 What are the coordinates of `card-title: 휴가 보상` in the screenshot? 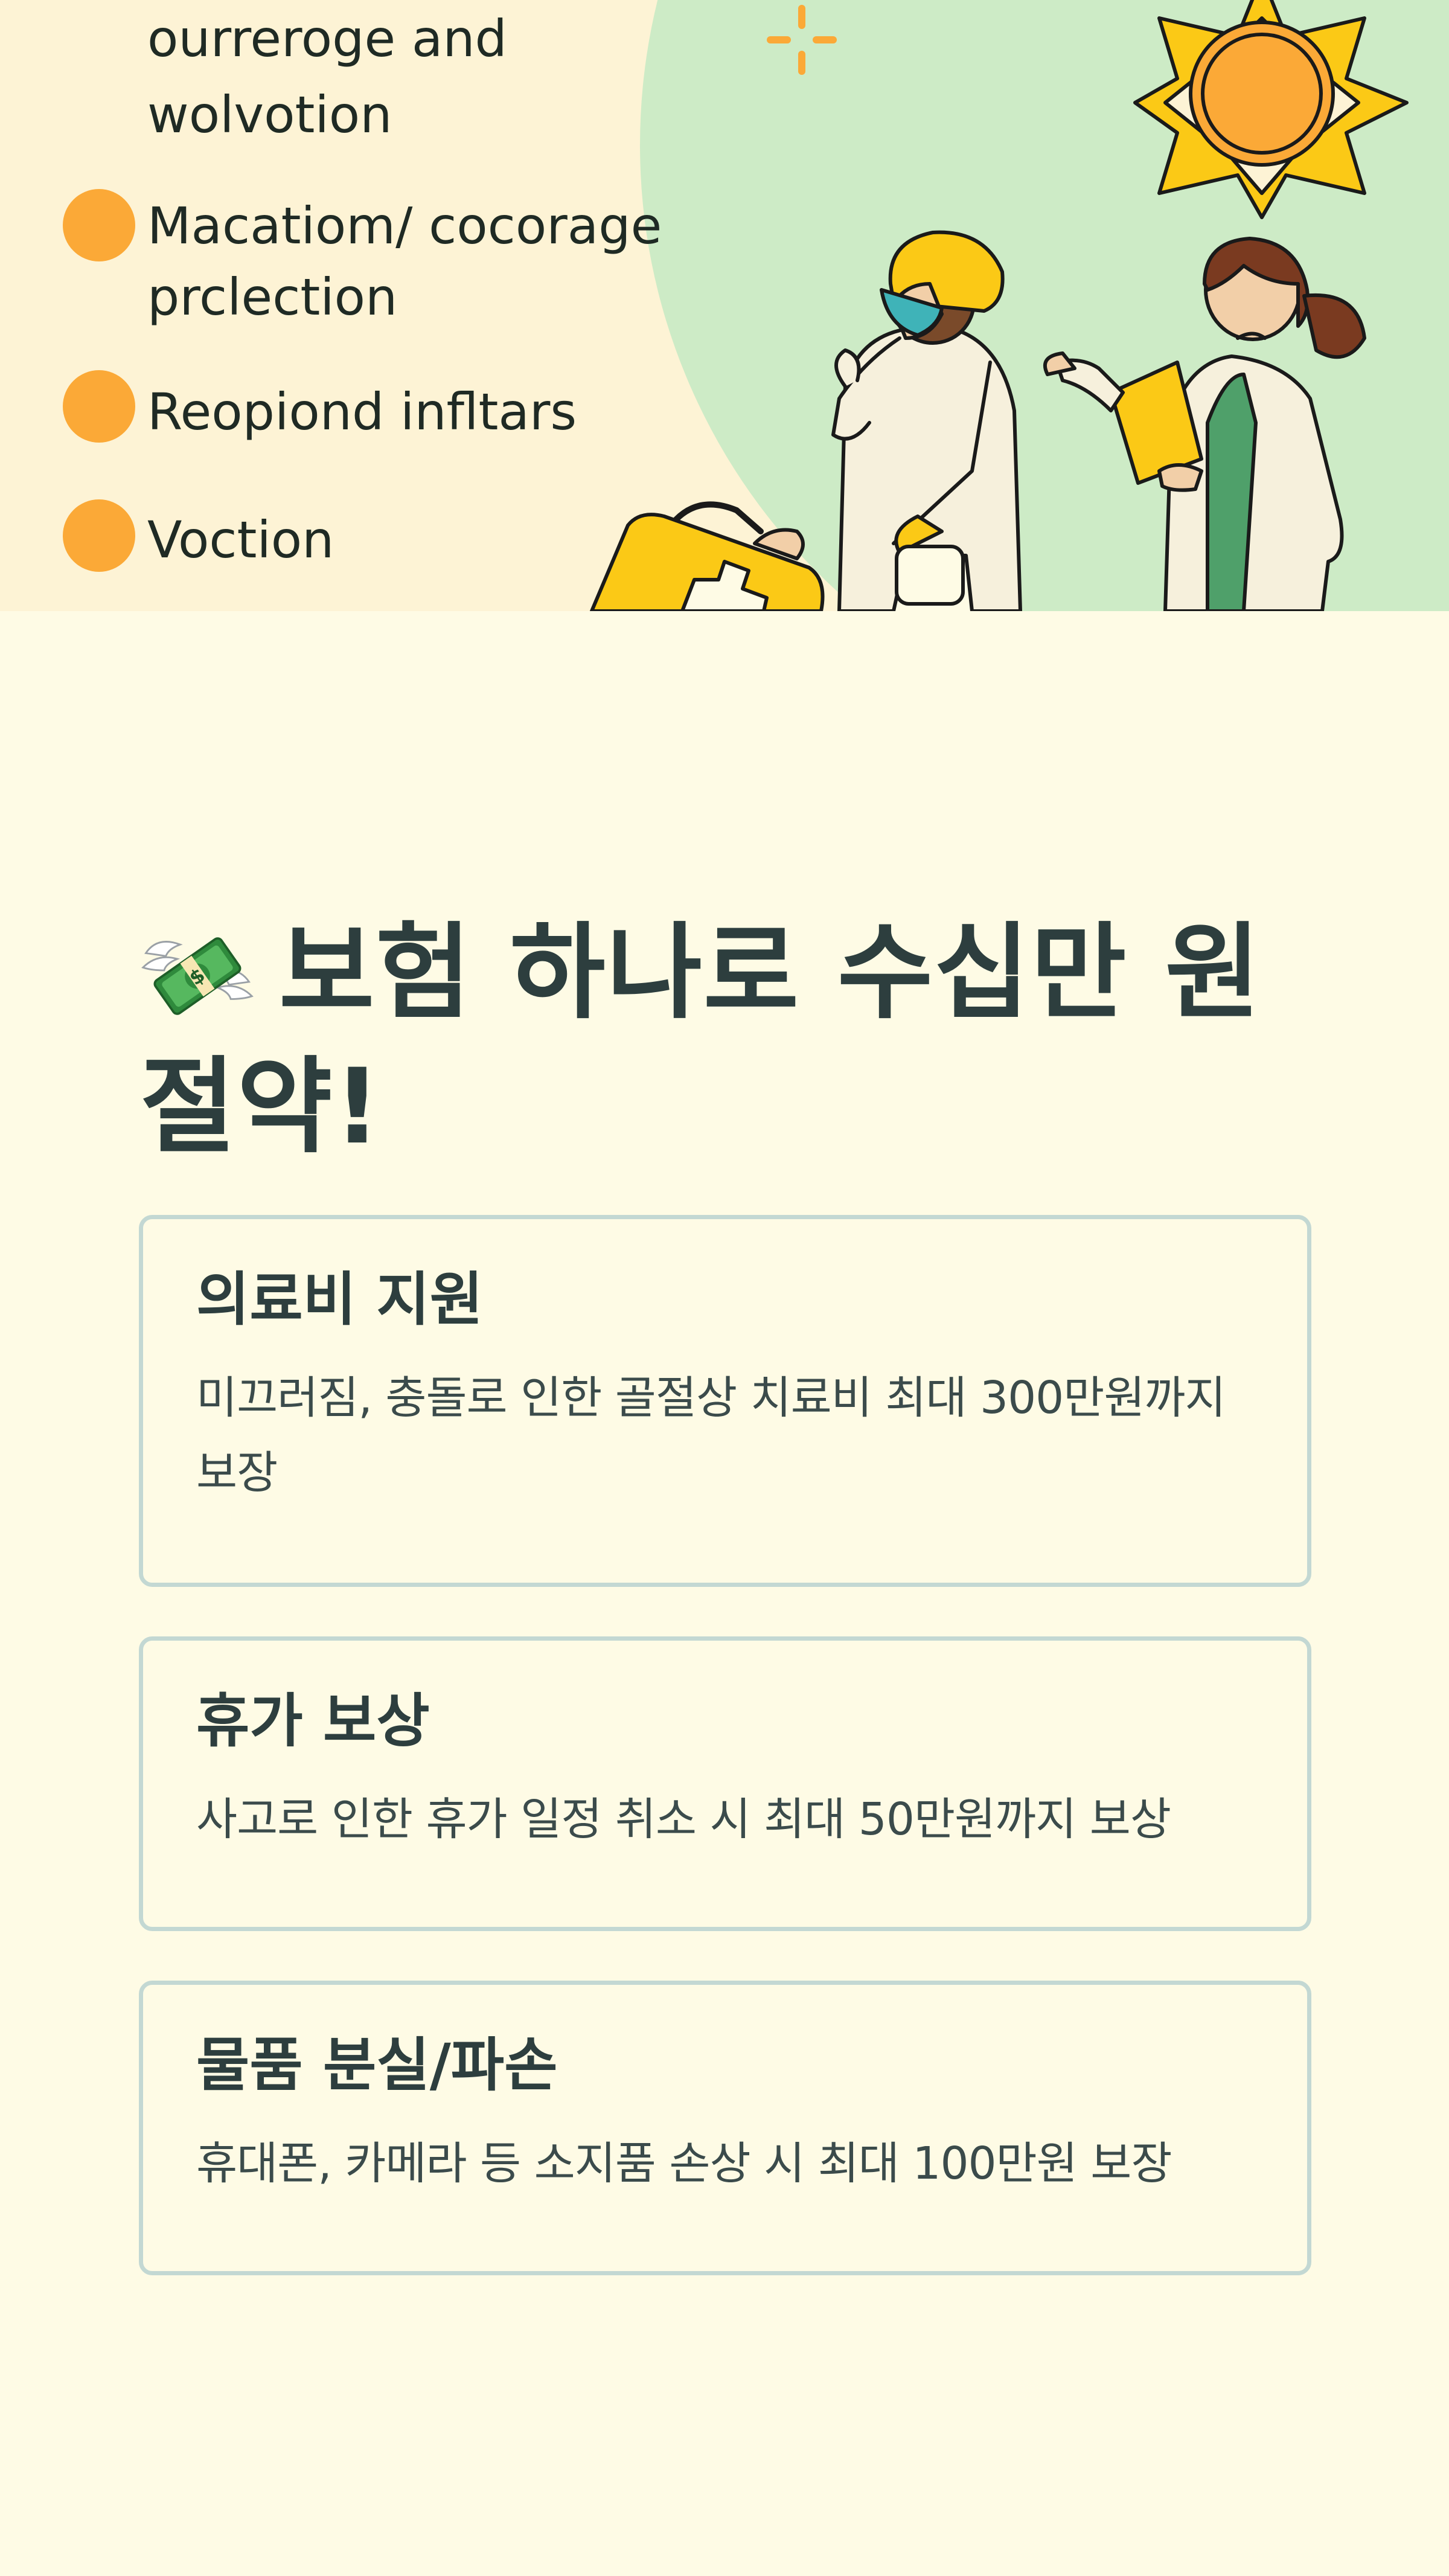 It's located at (313, 1721).